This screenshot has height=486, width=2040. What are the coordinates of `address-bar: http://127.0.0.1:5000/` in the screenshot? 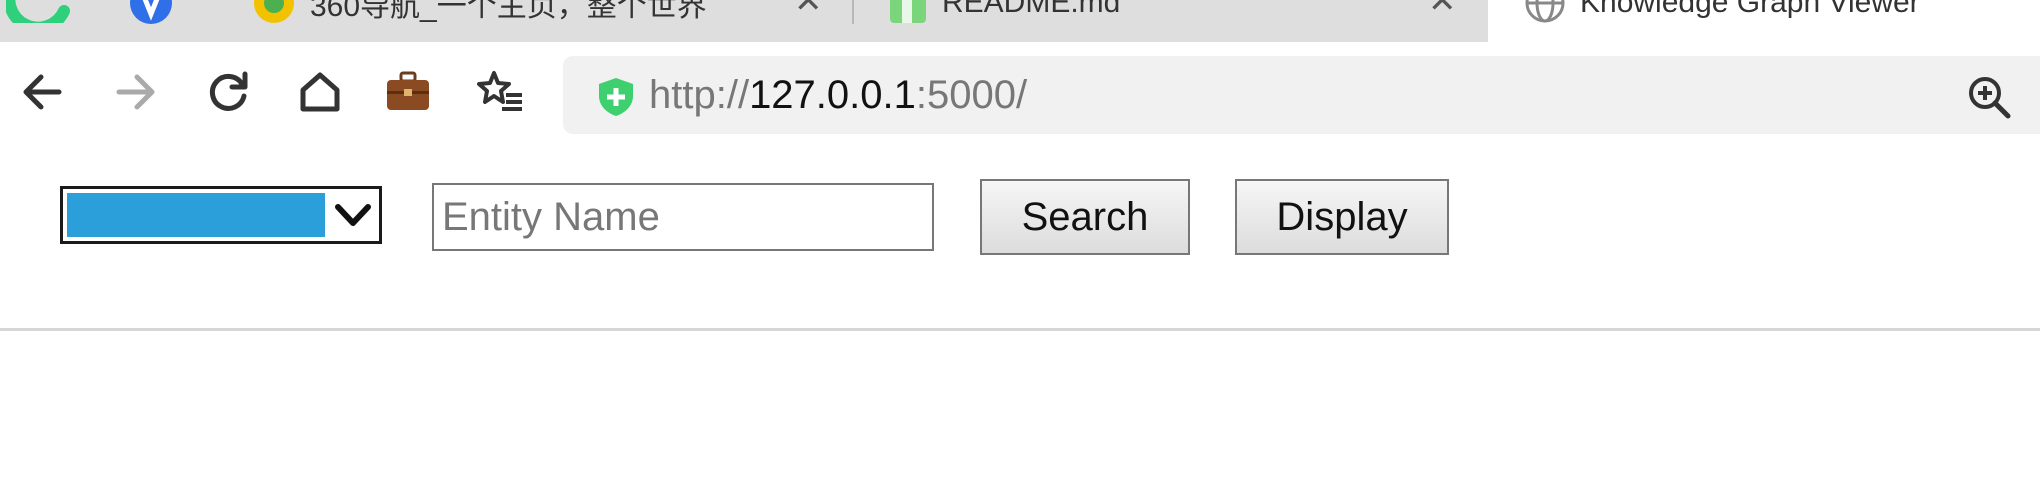 It's located at (1301, 95).